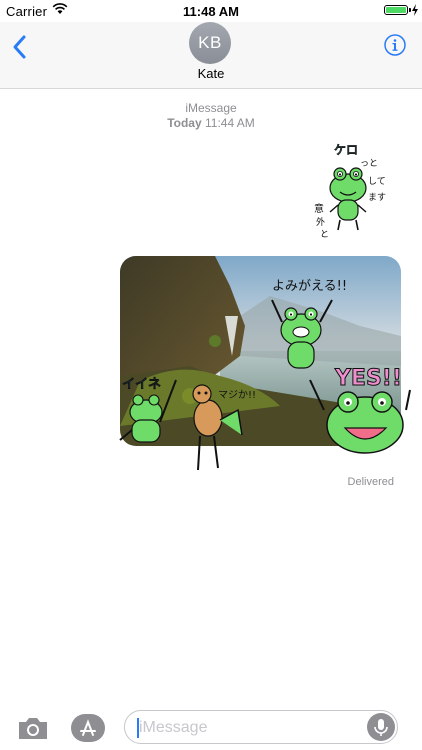 The image size is (422, 750). I want to click on camera-icon, so click(33, 728).